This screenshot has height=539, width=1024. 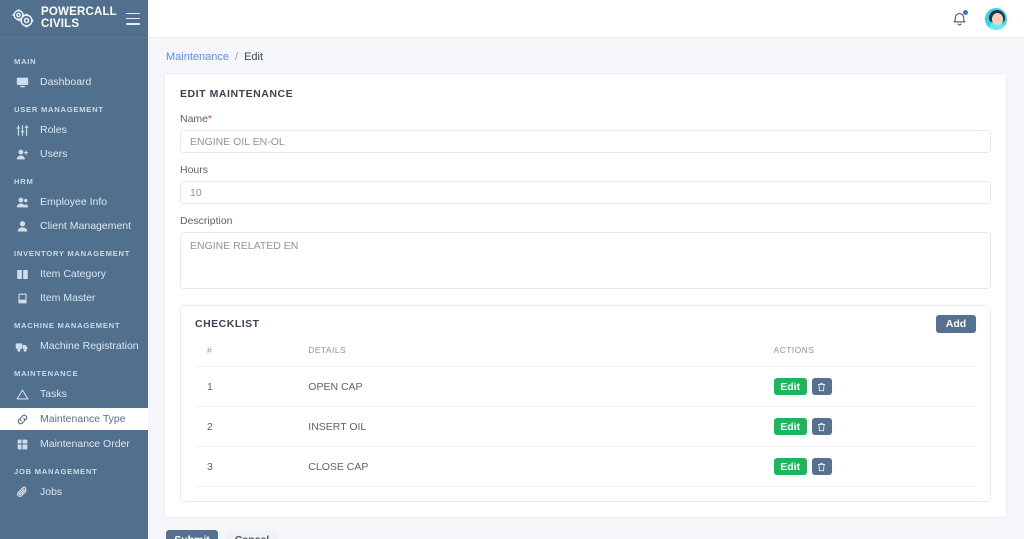 I want to click on sidebar-section-main: MAIN, so click(x=25, y=61).